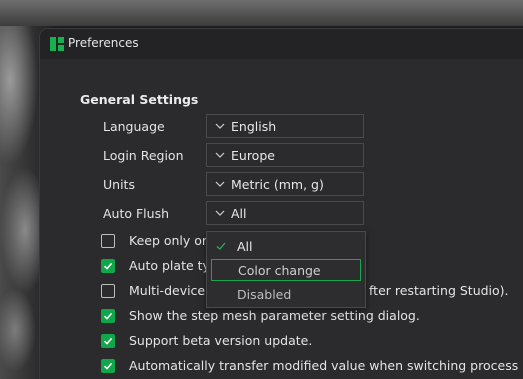 The width and height of the screenshot is (523, 379). Describe the element at coordinates (134, 126) in the screenshot. I see `language-label: Language` at that location.